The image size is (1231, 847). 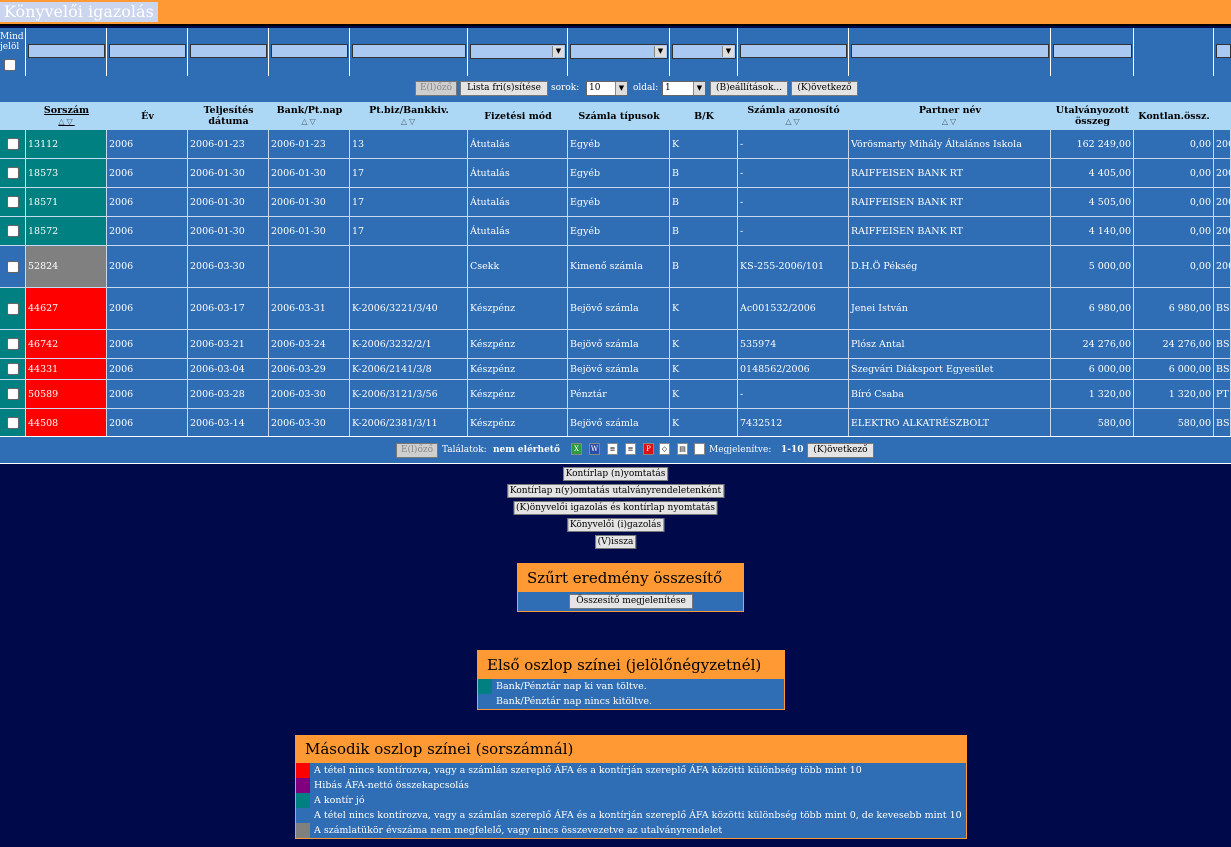 What do you see at coordinates (409, 51) in the screenshot?
I see `filter-ptbiz-input` at bounding box center [409, 51].